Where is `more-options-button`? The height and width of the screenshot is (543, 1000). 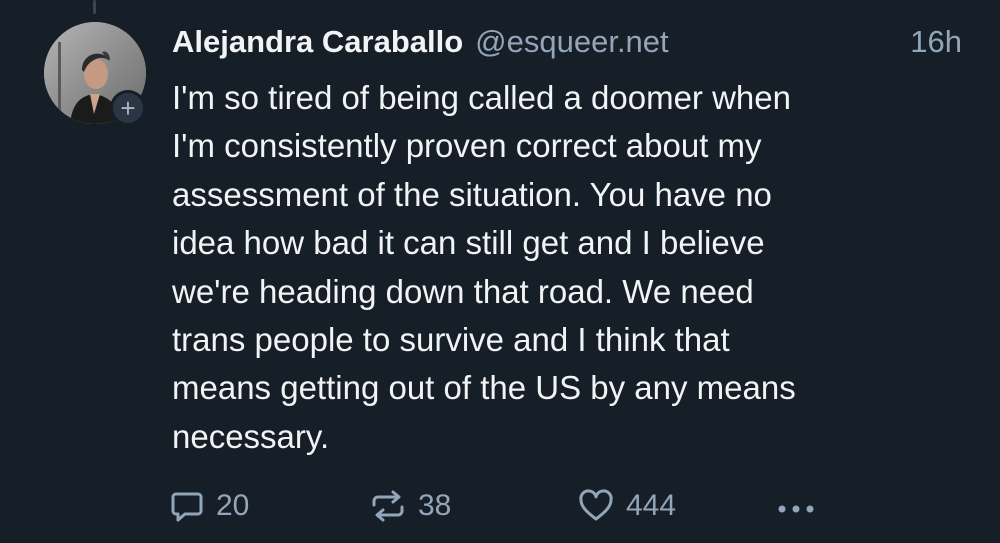
more-options-button is located at coordinates (796, 506).